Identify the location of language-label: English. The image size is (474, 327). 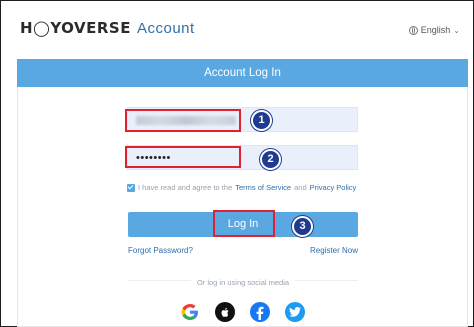
(435, 30).